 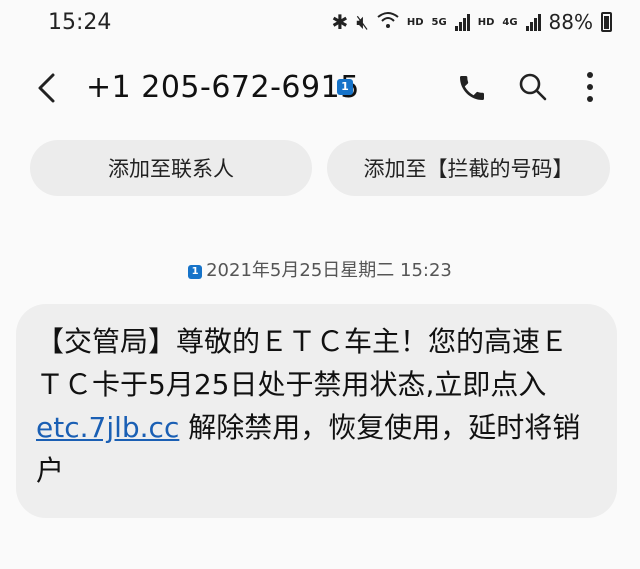 I want to click on message-timestamp-row: 1 2021年5月25日星期二 15:23, so click(x=320, y=269).